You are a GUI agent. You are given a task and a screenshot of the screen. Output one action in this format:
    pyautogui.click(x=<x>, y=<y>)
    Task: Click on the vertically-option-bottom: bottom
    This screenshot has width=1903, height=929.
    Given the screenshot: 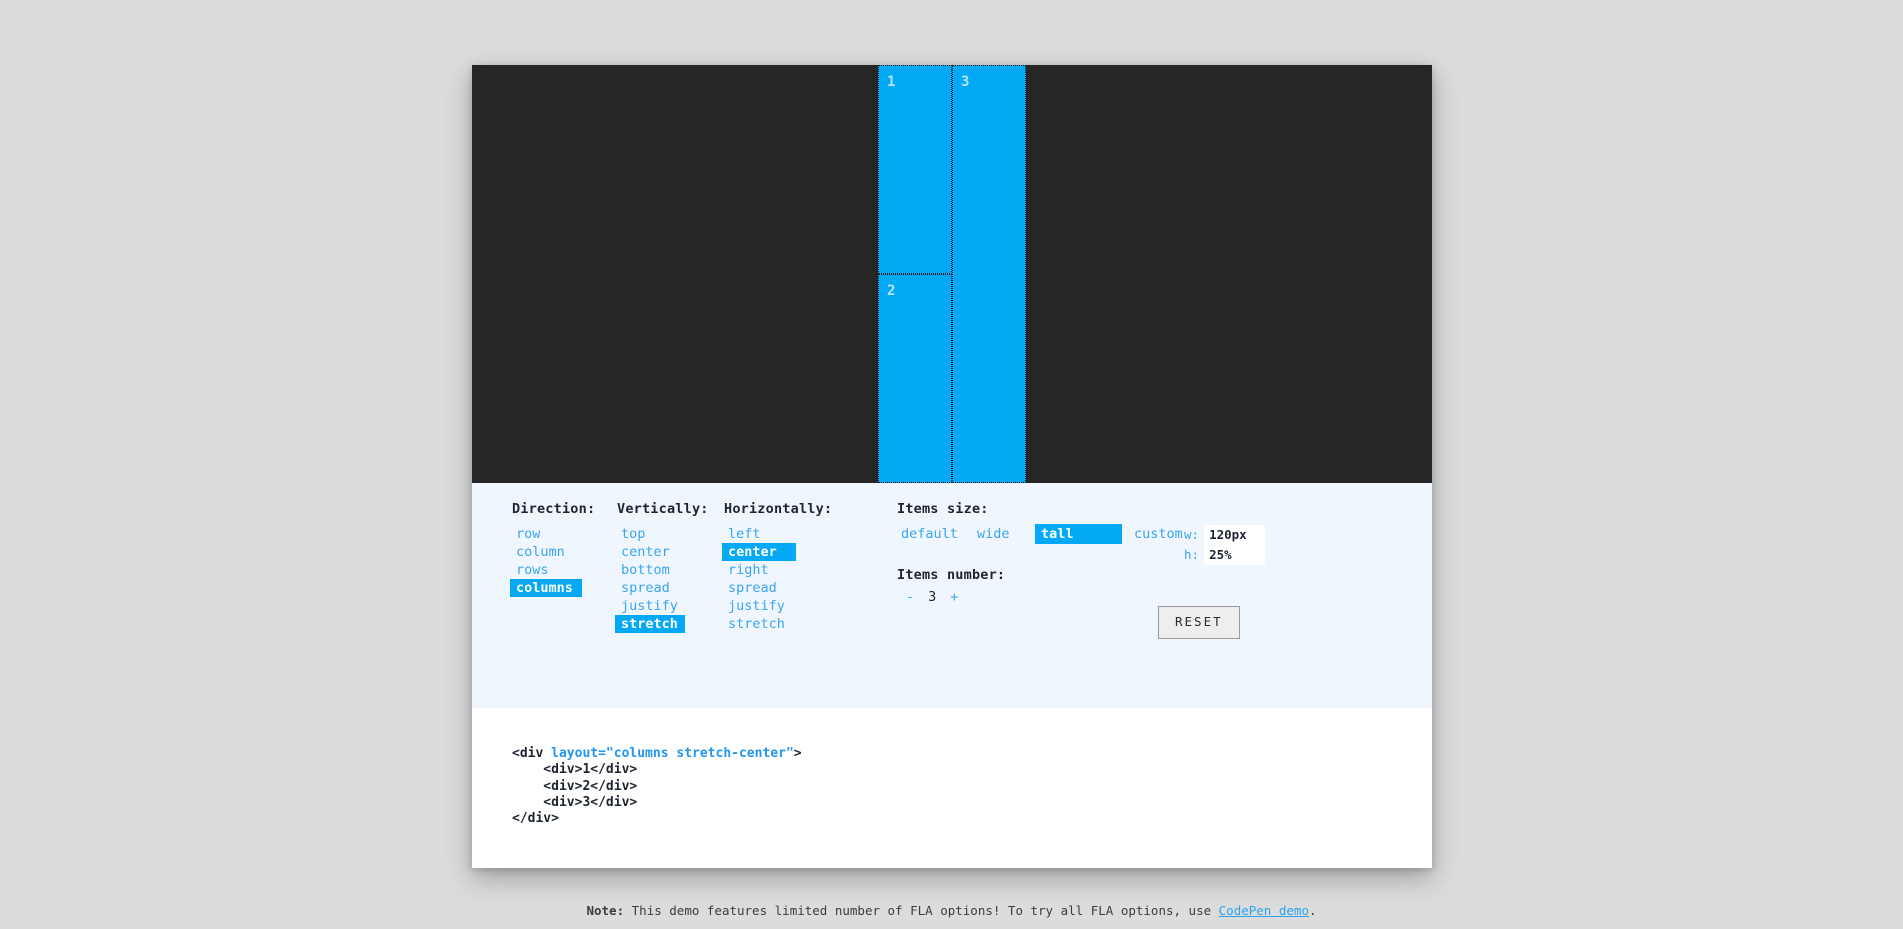 What is the action you would take?
    pyautogui.click(x=645, y=570)
    